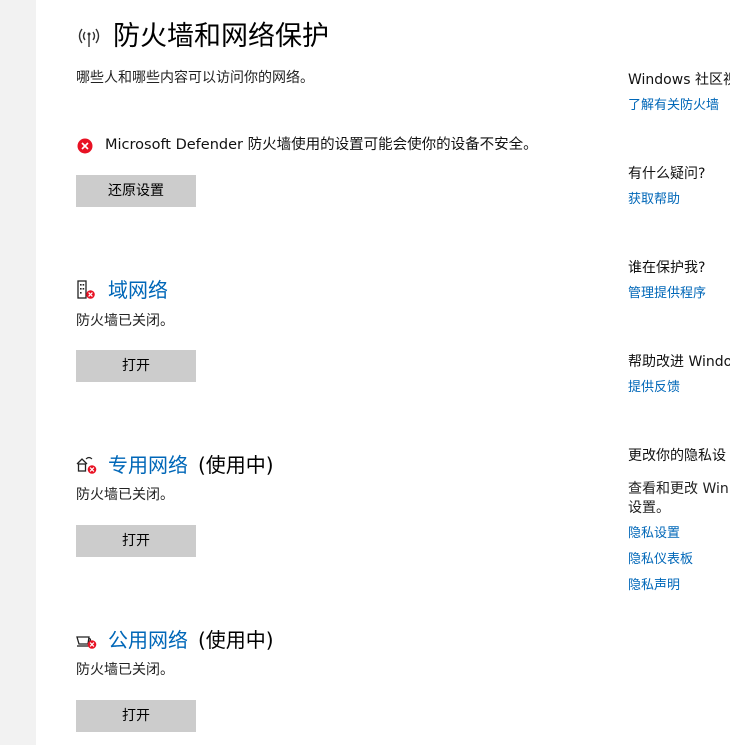 The image size is (730, 745). I want to click on private-turn-on-button: 打开, so click(136, 541).